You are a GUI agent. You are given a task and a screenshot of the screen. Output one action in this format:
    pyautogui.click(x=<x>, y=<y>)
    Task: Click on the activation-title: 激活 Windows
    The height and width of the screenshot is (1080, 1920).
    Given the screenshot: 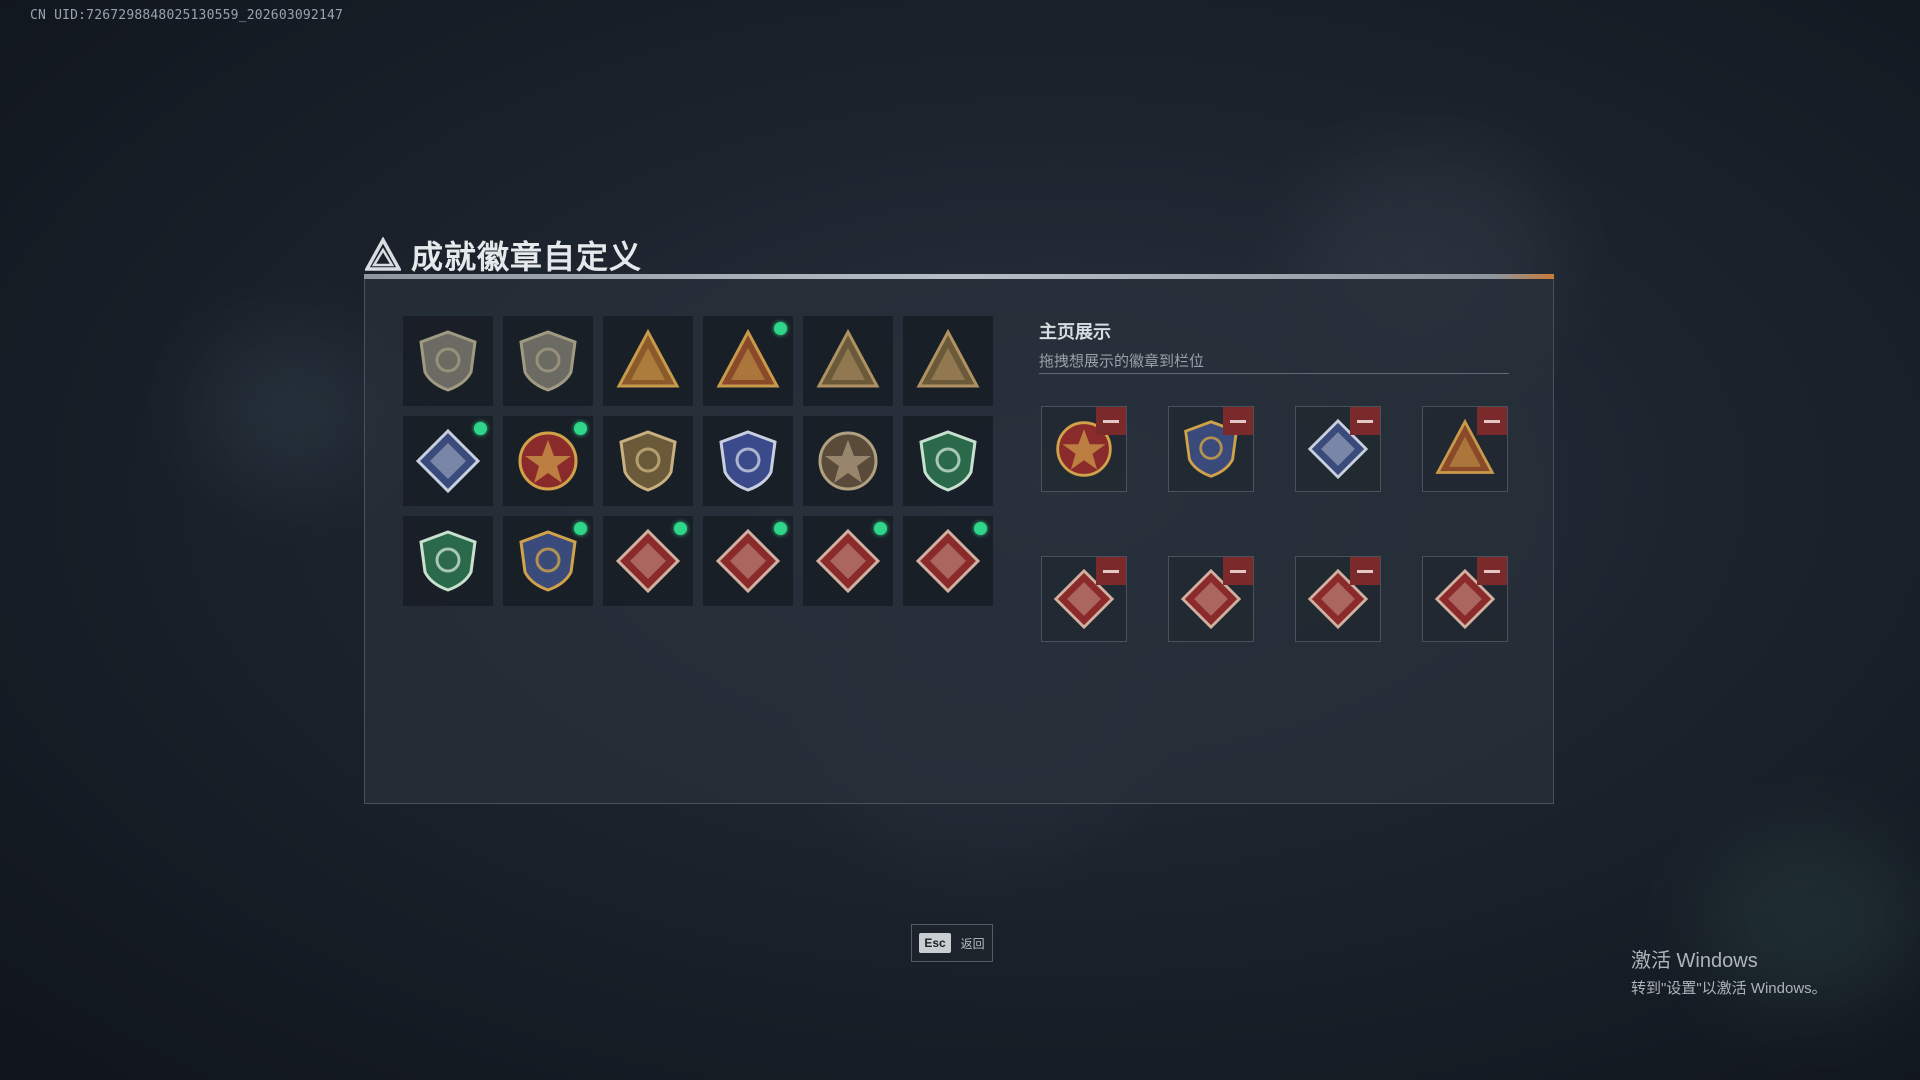 What is the action you would take?
    pyautogui.click(x=1694, y=961)
    